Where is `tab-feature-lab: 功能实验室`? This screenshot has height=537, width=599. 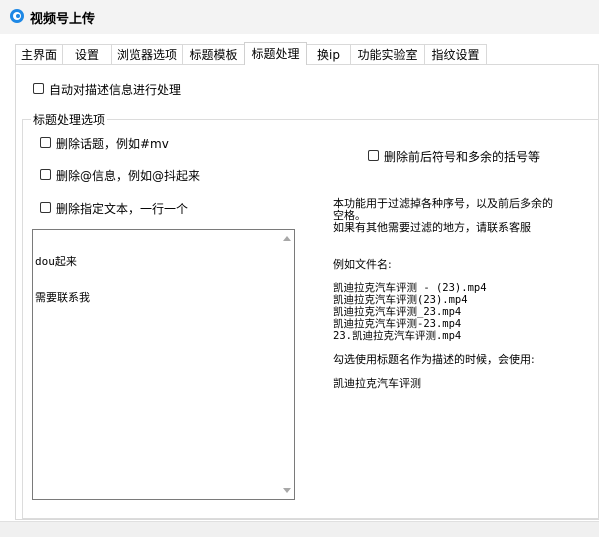
tab-feature-lab: 功能实验室 is located at coordinates (387, 54).